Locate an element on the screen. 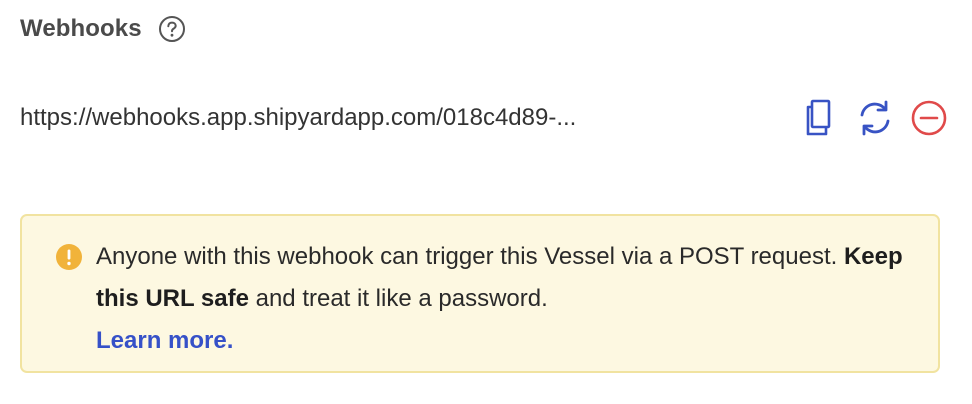  warning-text-end: and treat it like a password. is located at coordinates (398, 298).